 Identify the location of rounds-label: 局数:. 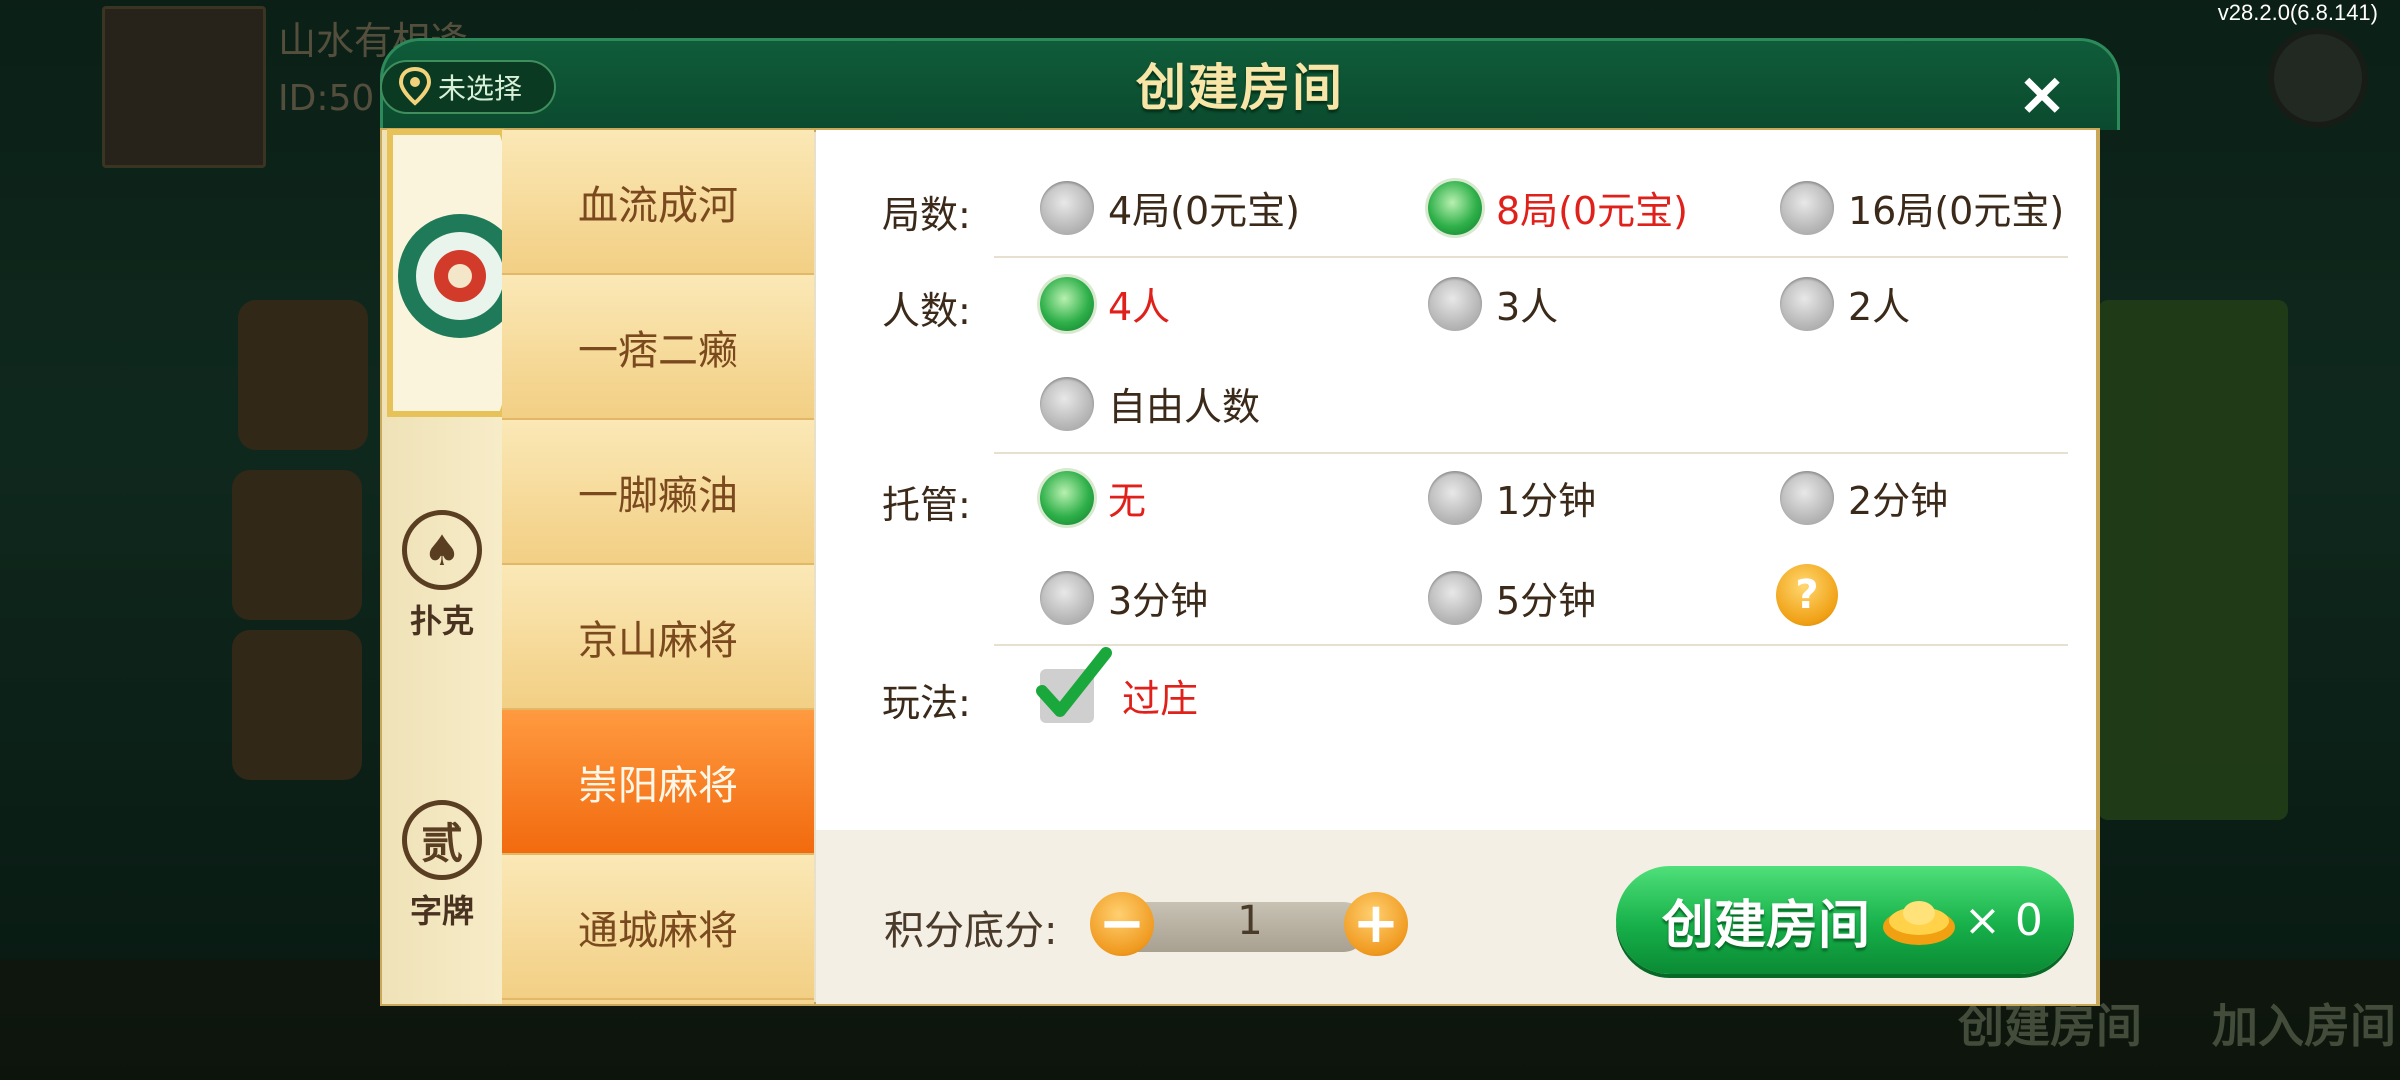
(926, 215).